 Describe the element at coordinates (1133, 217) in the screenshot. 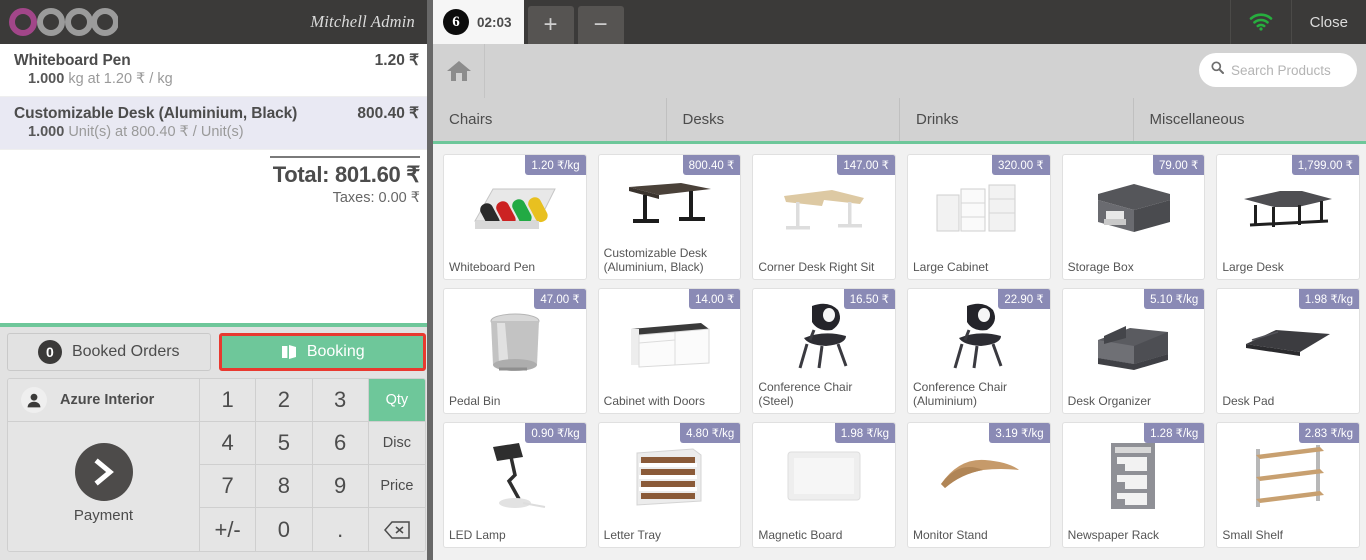

I see `product-card: 79.00 ₹ Storage Box` at that location.